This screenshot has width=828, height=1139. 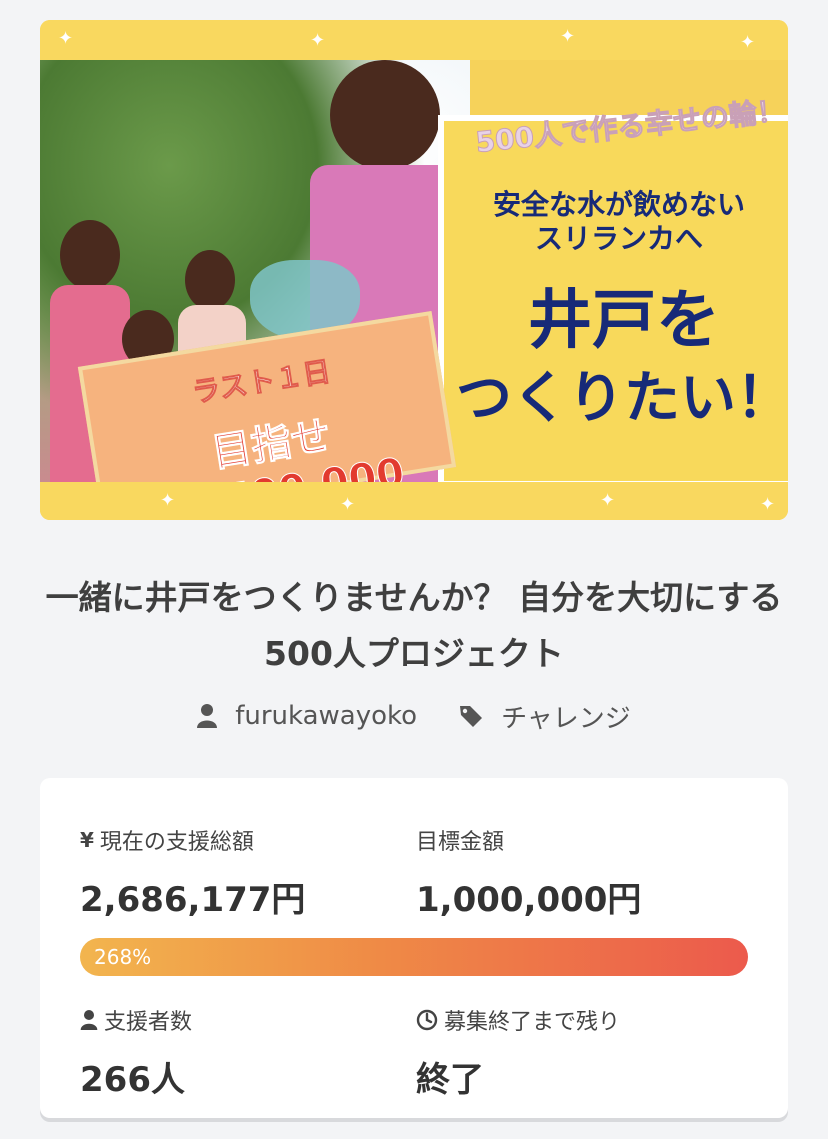 What do you see at coordinates (87, 840) in the screenshot?
I see `yen-icon: ¥` at bounding box center [87, 840].